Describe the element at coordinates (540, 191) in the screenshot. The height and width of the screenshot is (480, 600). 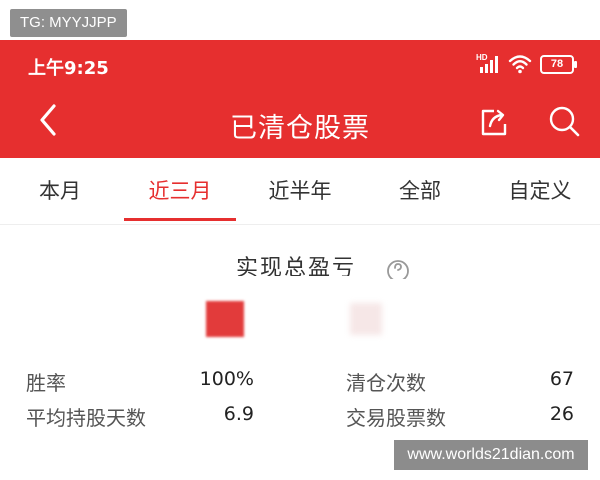
I see `tab-custom: 自定义` at that location.